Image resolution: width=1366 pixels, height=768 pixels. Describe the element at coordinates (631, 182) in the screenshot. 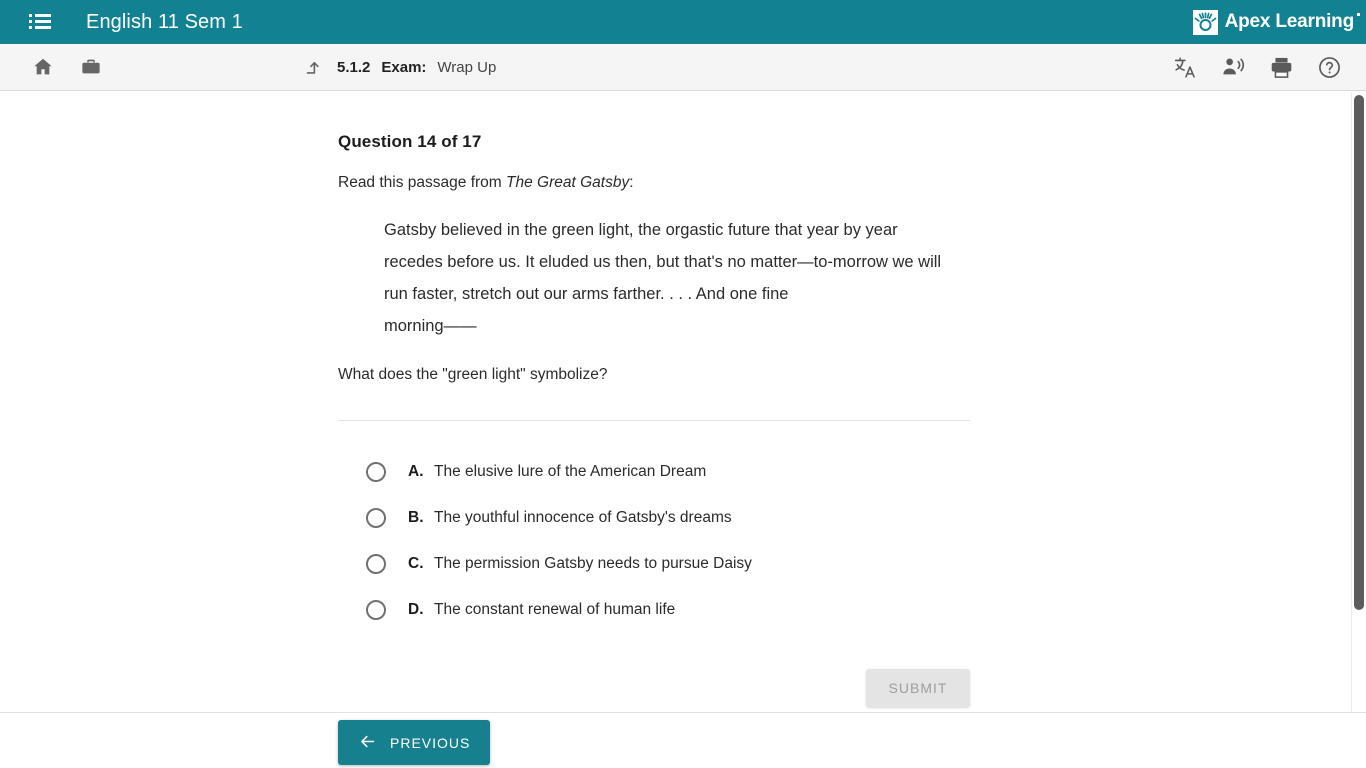

I see `passage-intro-suffix: :` at that location.